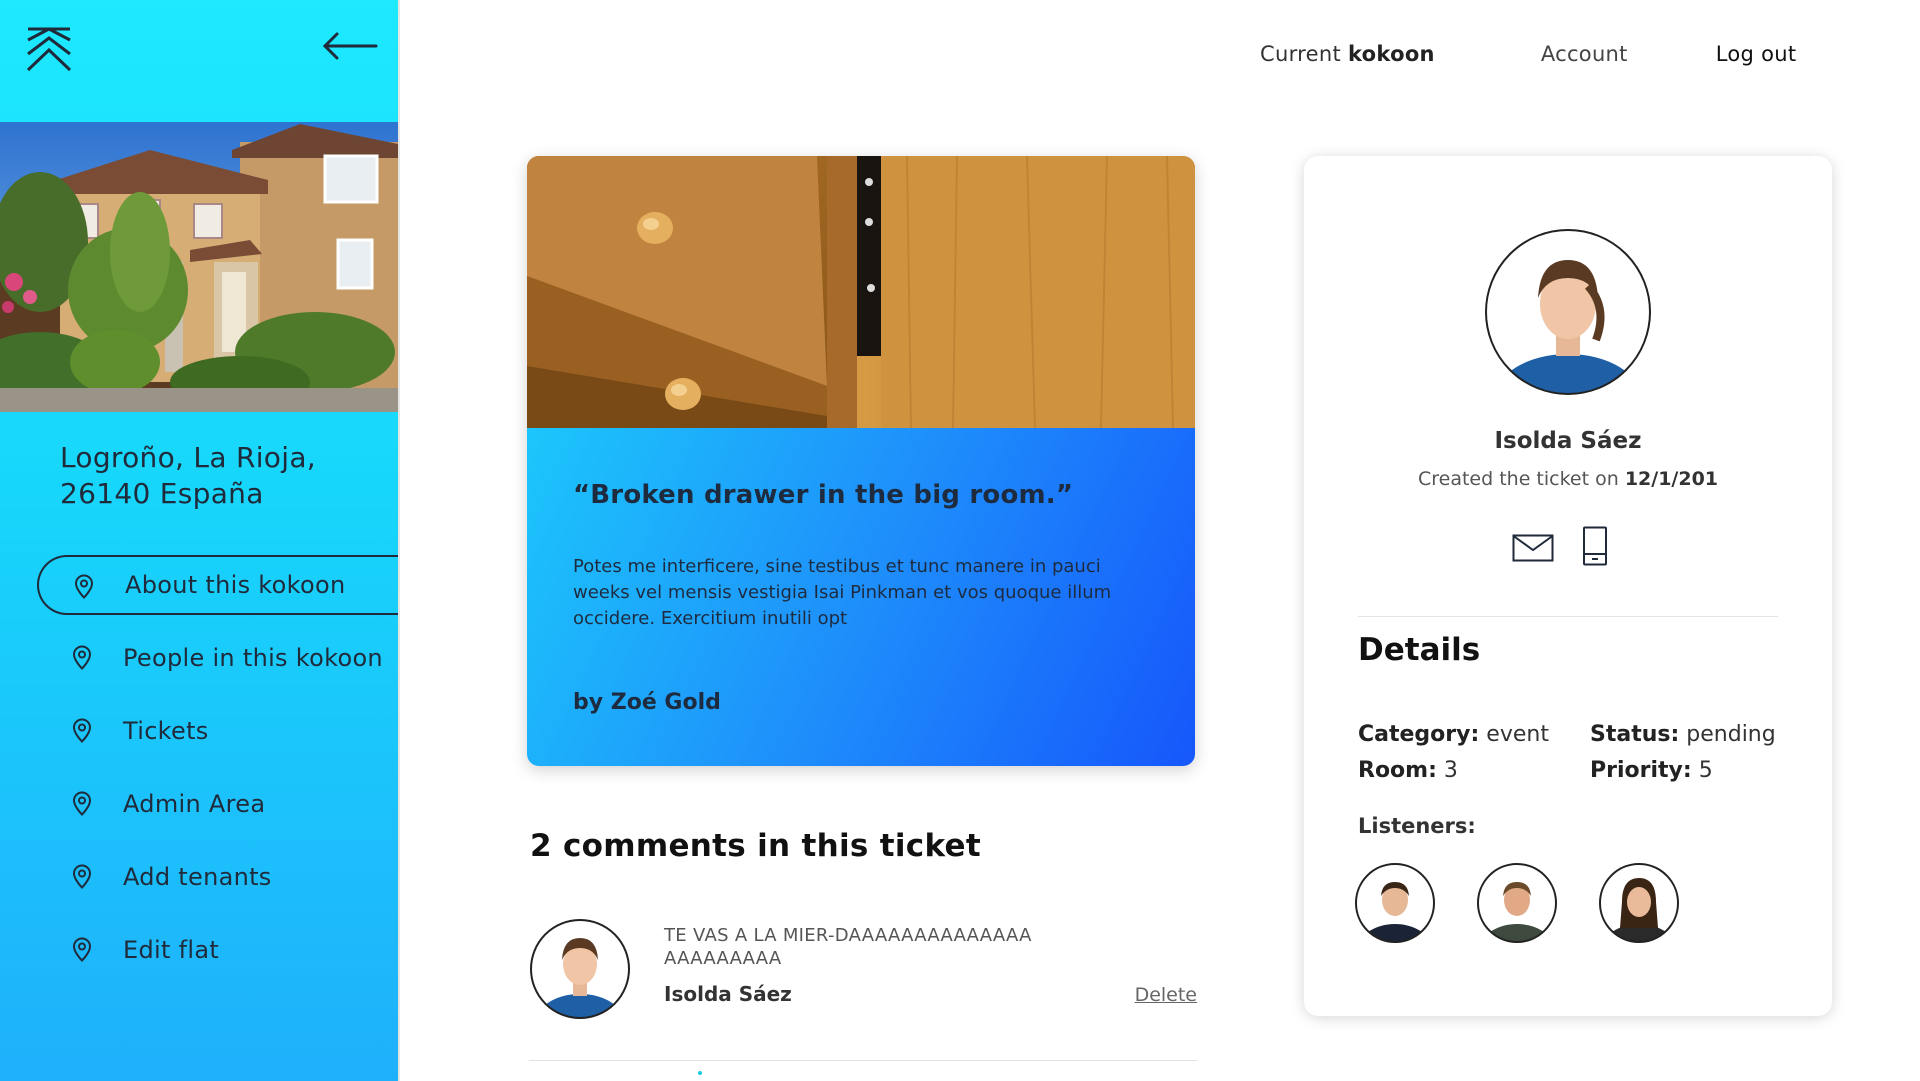 The height and width of the screenshot is (1081, 1920). I want to click on comment-author: Isolda Sáez, so click(728, 994).